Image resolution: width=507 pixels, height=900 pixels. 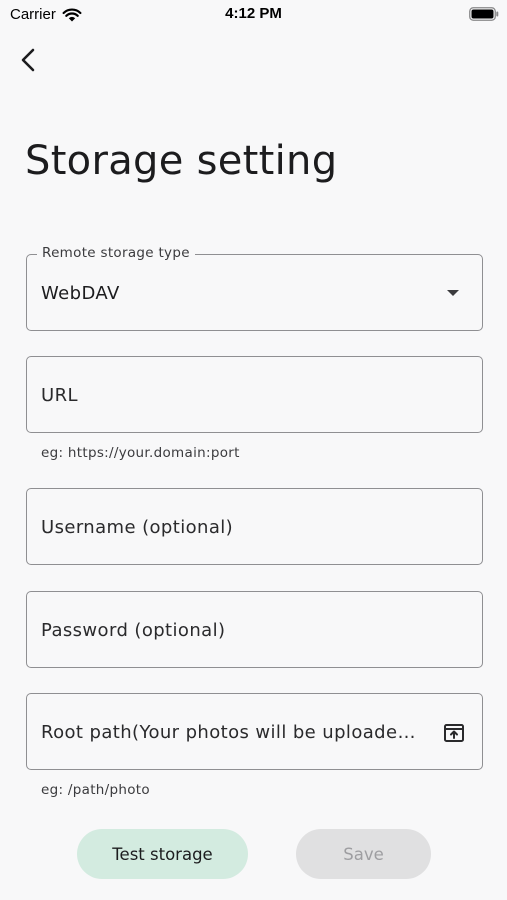 I want to click on status-time: 4:12 PM, so click(x=253, y=13).